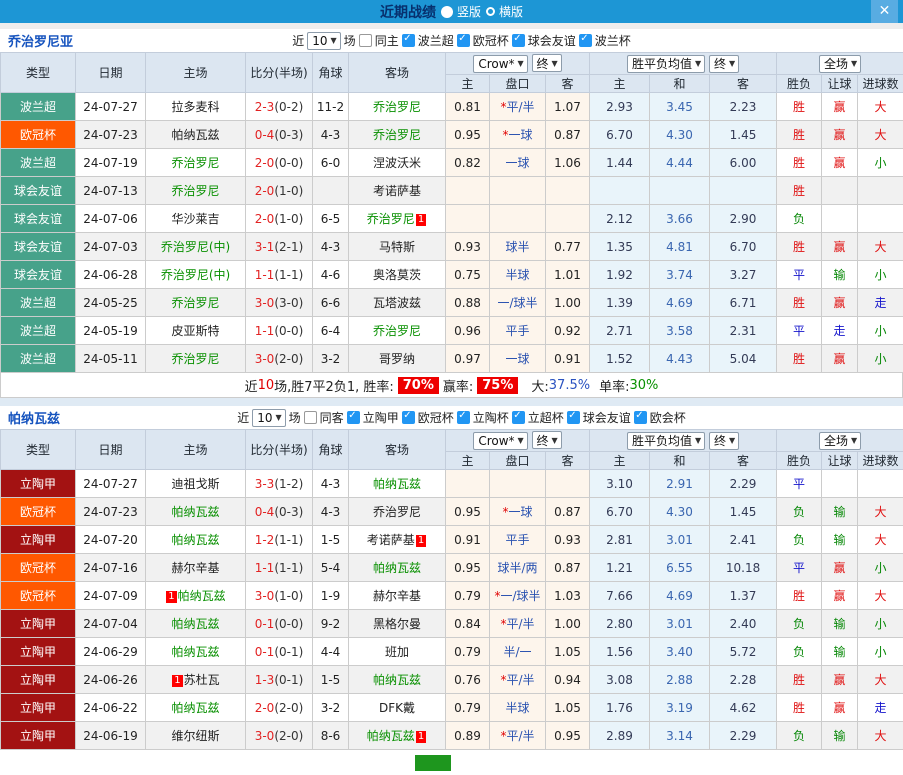 The width and height of the screenshot is (903, 775). Describe the element at coordinates (279, 596) in the screenshot. I see `score: 3-0(1-0)` at that location.